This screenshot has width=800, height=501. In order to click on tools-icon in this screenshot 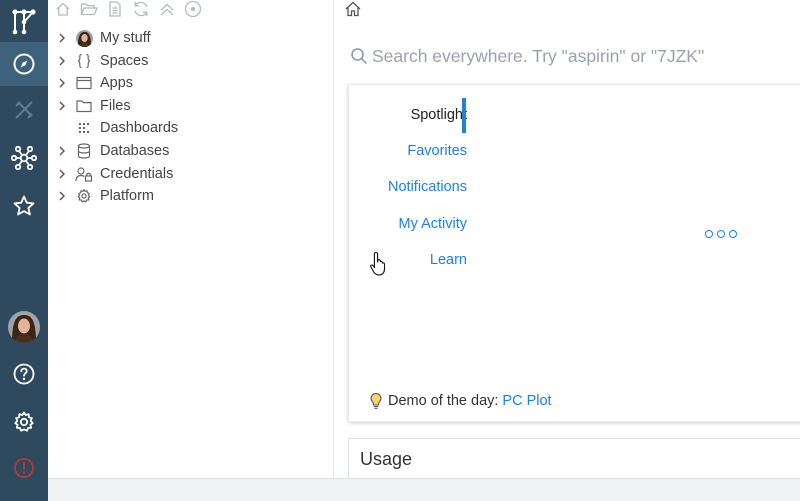, I will do `click(24, 110)`.